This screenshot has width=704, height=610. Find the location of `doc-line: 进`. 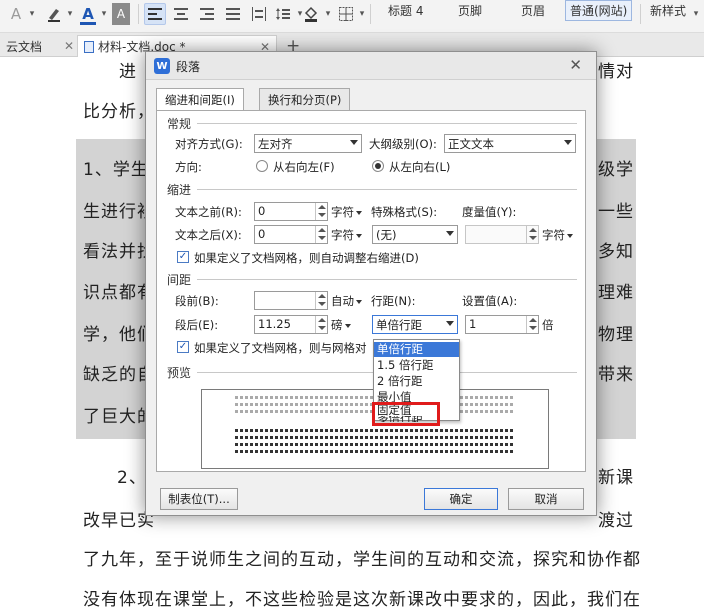

doc-line: 进 is located at coordinates (128, 72).